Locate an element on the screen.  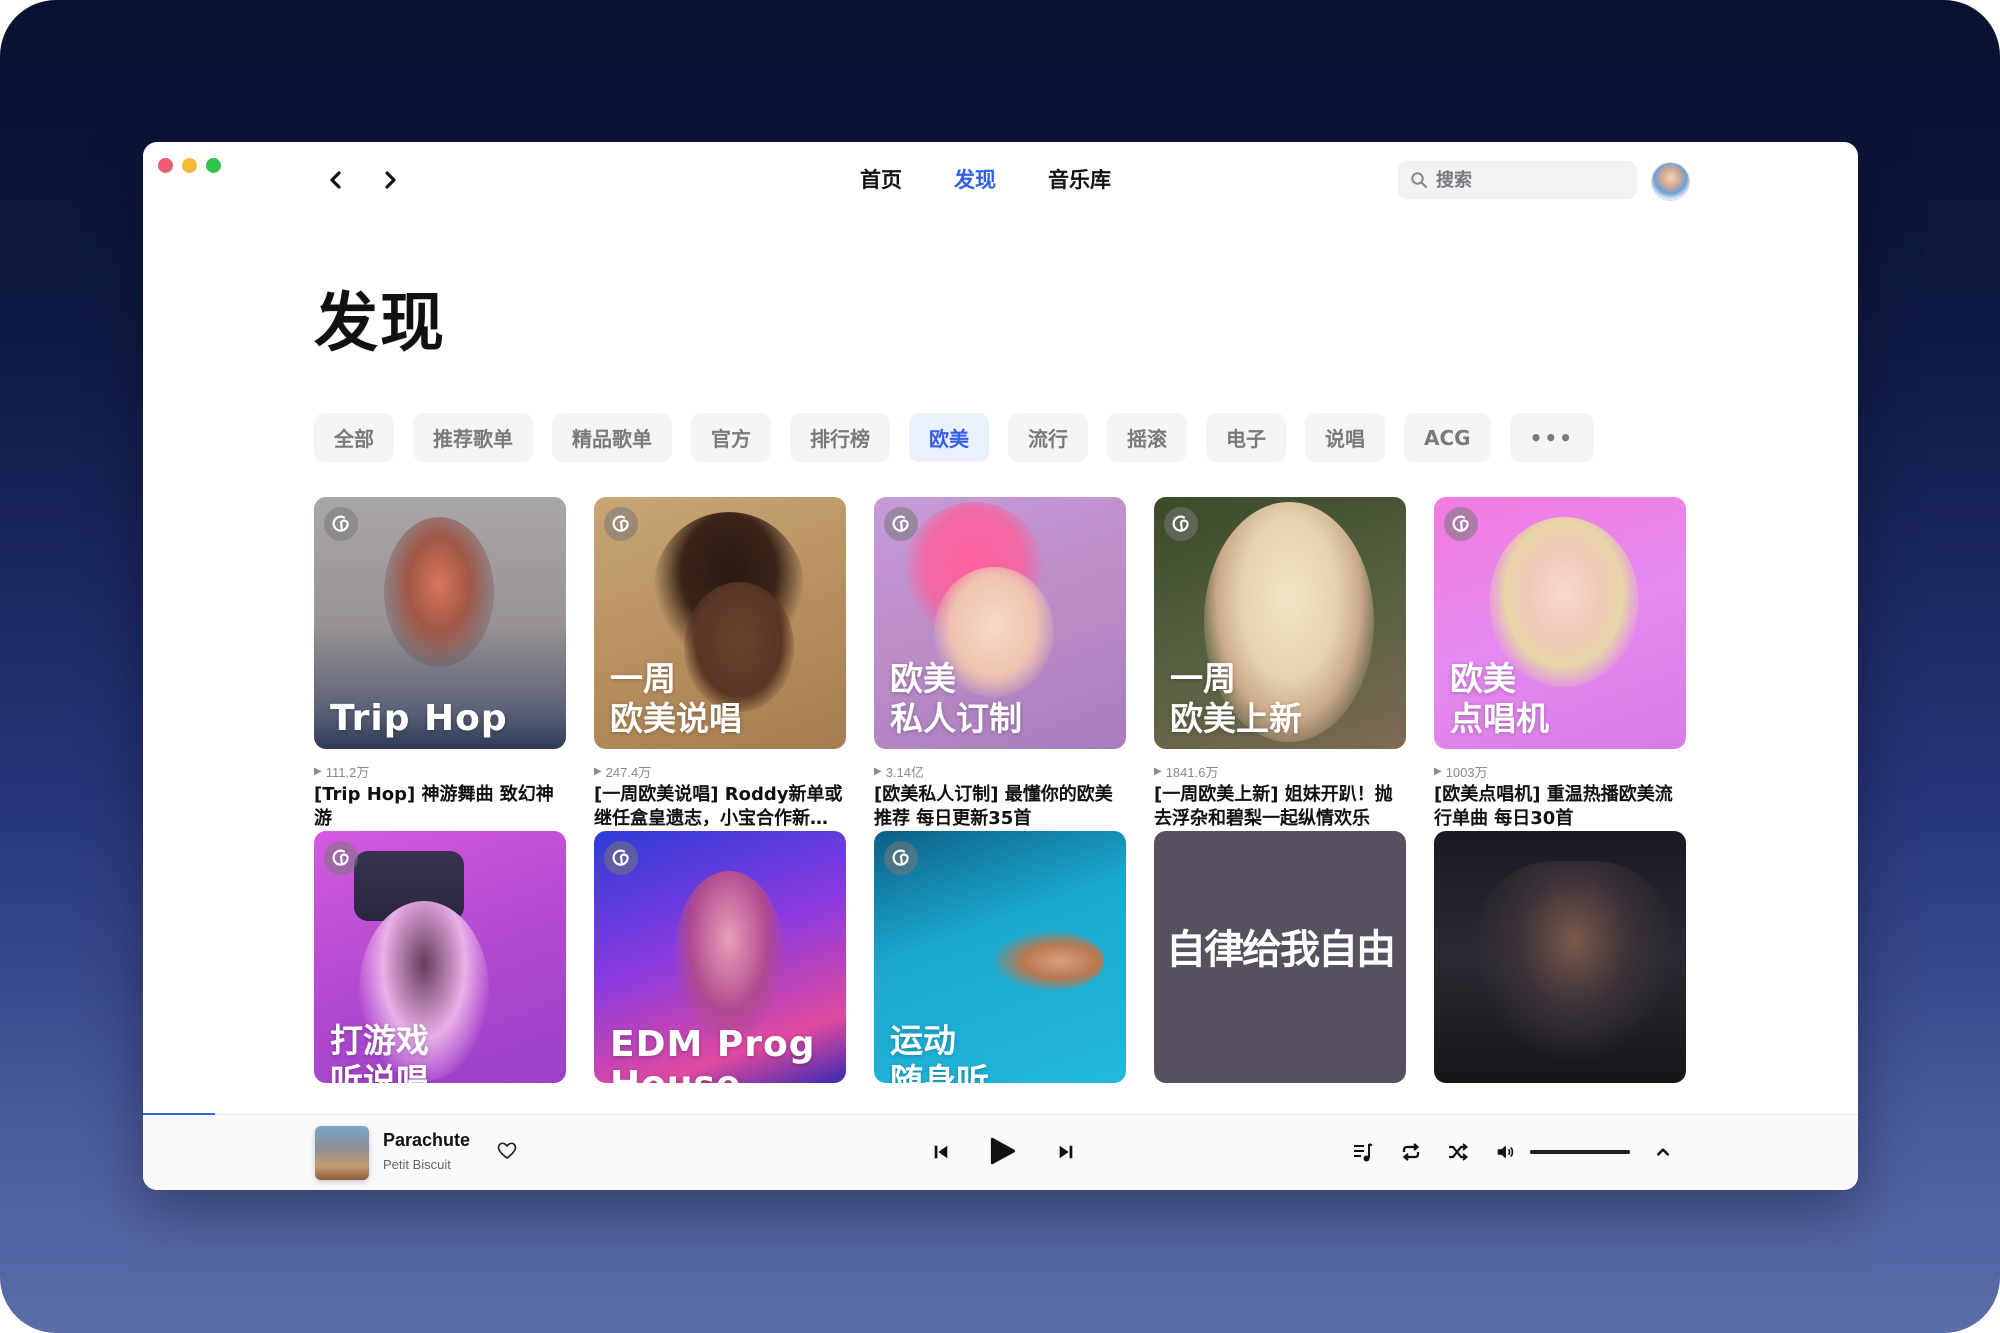
playlist-card: 欧美 点唱机 ▶ 1003万 [欧美点唱机] 重温热播欧美流行单曲 每日30首 is located at coordinates (1560, 664).